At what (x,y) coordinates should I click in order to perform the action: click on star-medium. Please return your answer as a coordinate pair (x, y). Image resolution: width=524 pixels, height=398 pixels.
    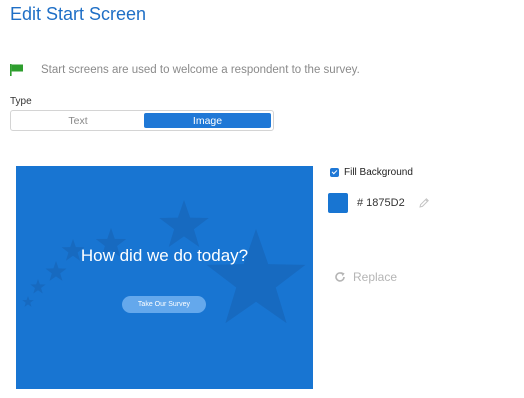
    Looking at the image, I should click on (184, 224).